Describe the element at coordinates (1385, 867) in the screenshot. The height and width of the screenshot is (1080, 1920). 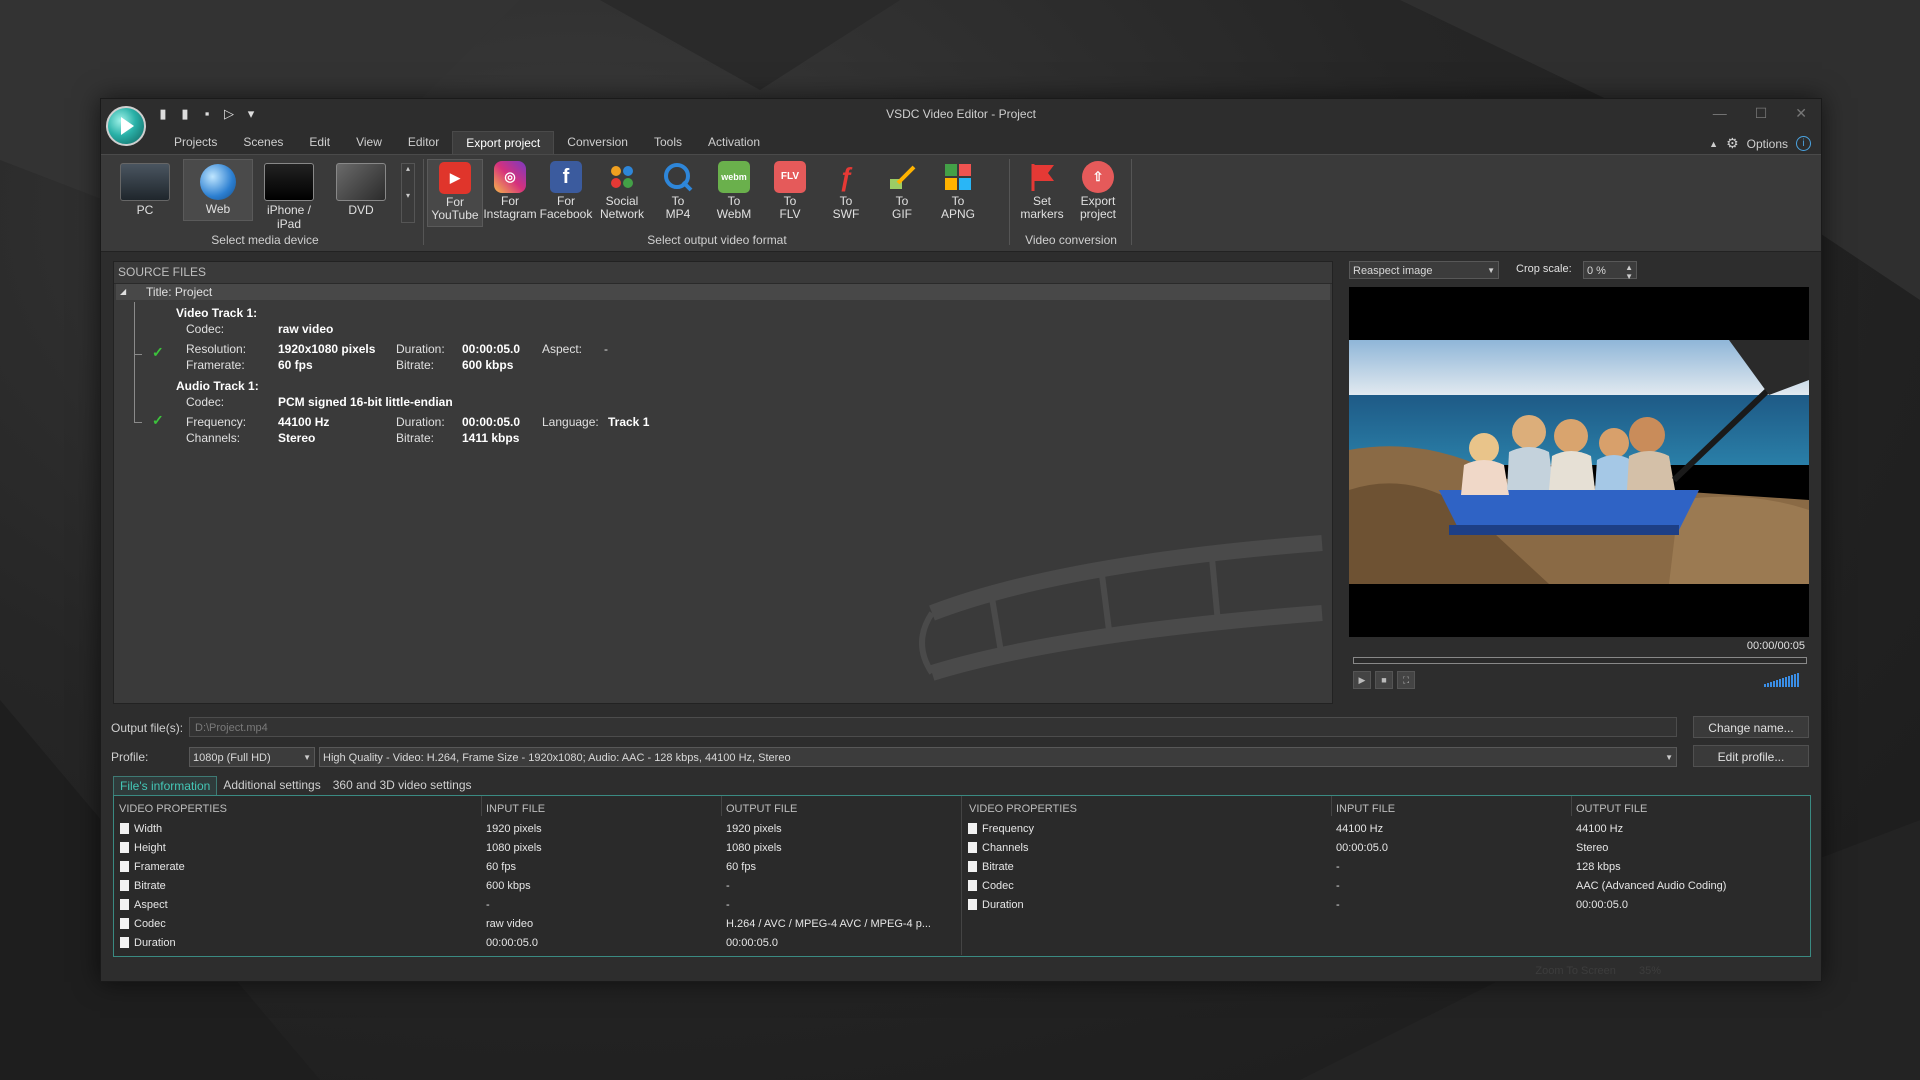
I see `table-row: Bitrate - 128 kbps` at that location.